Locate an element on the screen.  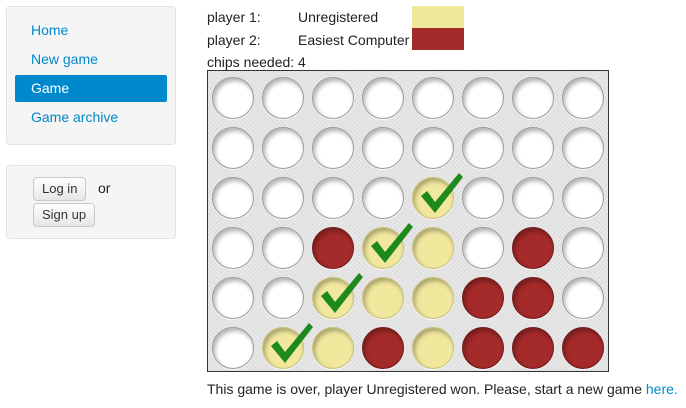
nav-item-home: Home is located at coordinates (91, 30).